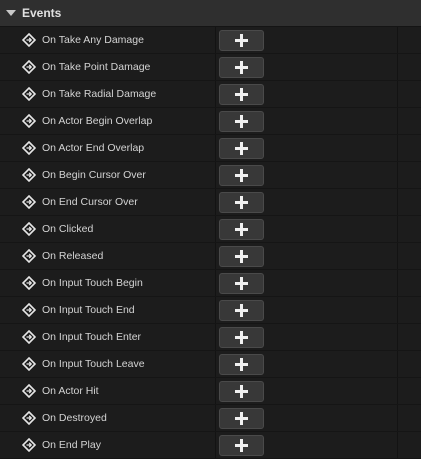 This screenshot has height=459, width=421. What do you see at coordinates (97, 121) in the screenshot?
I see `event-label: On Actor Begin Overlap` at bounding box center [97, 121].